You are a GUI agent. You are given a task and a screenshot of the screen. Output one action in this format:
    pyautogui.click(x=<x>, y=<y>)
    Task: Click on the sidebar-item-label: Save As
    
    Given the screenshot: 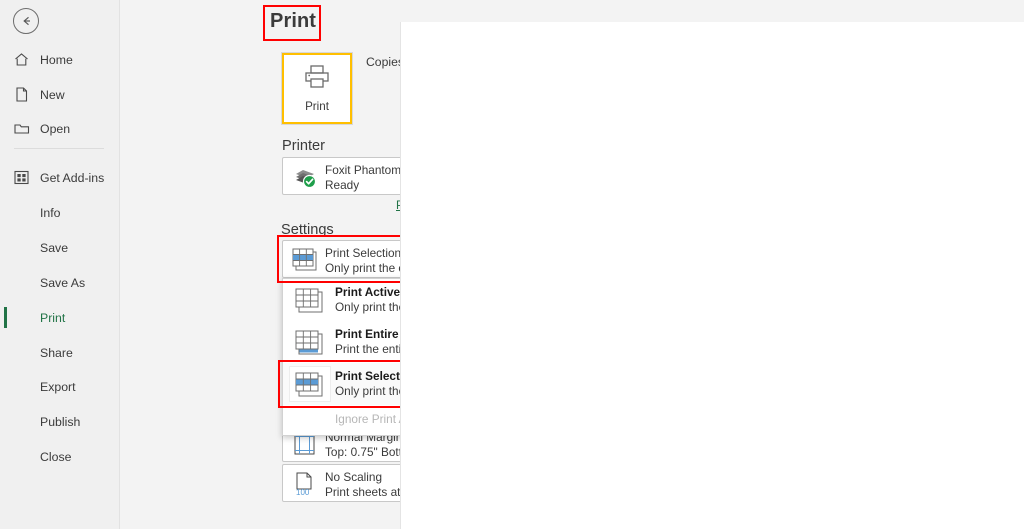 What is the action you would take?
    pyautogui.click(x=63, y=282)
    